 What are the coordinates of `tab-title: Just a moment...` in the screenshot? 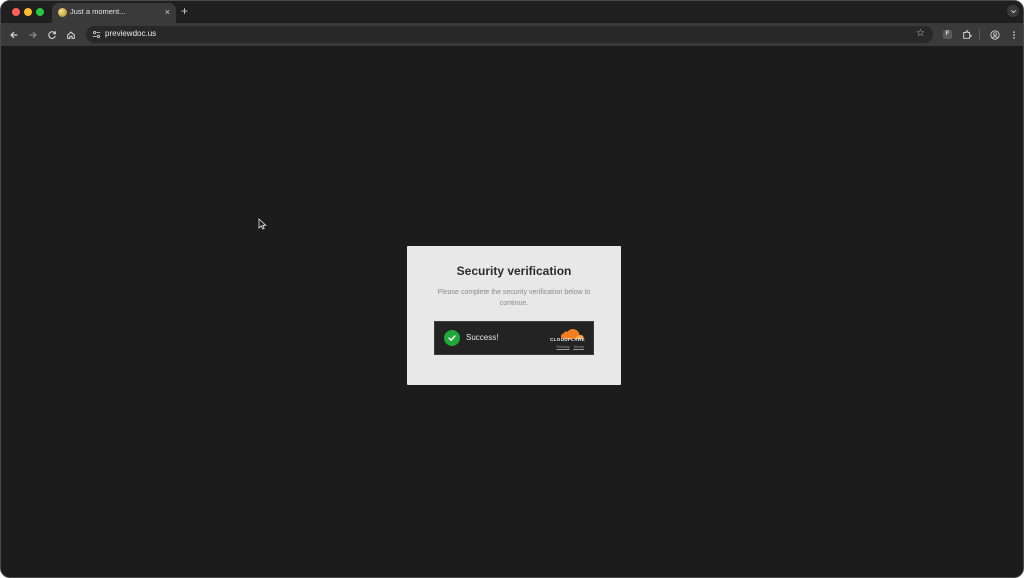 It's located at (98, 11).